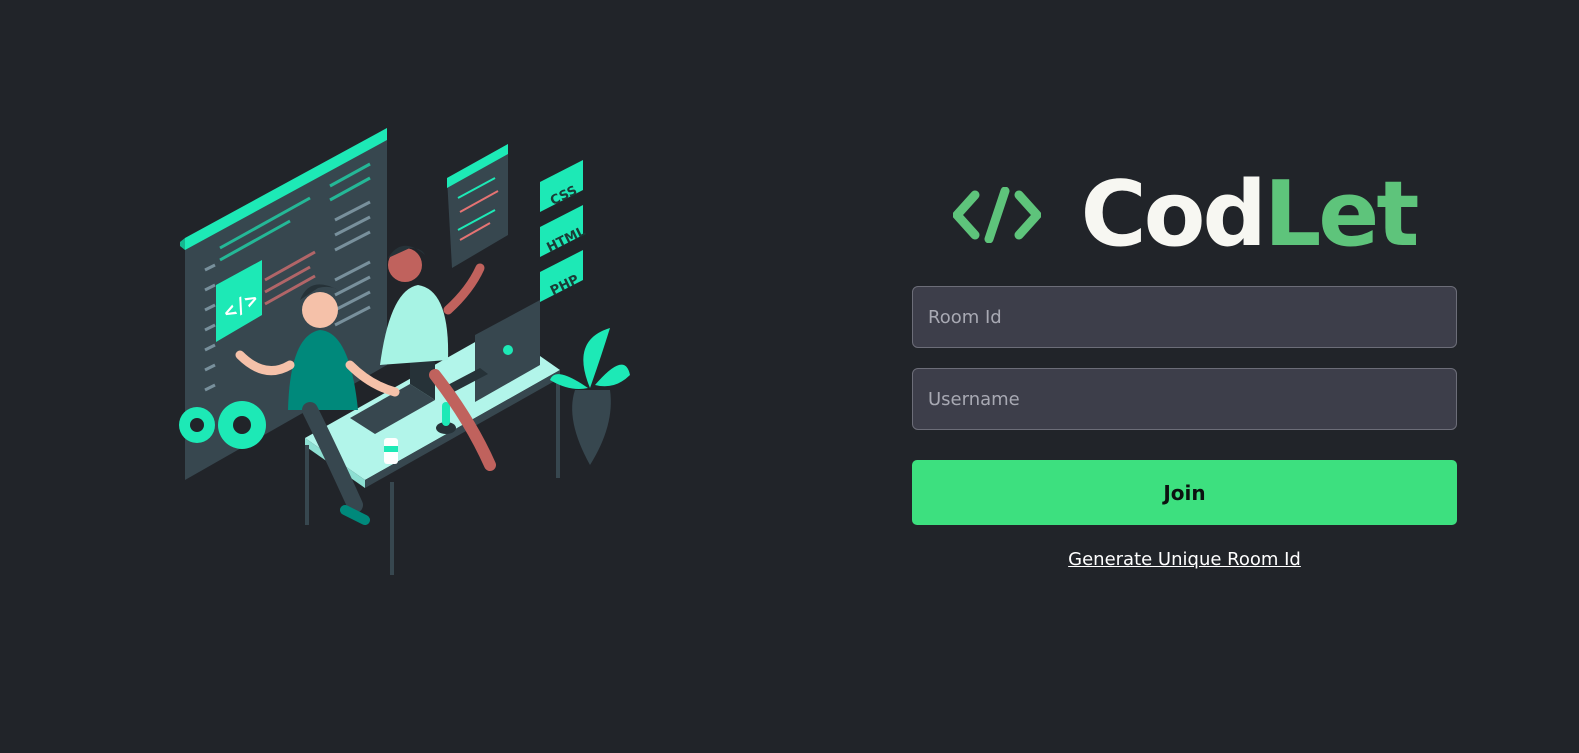 This screenshot has height=753, width=1579. I want to click on brand-logo: CodLet, so click(1184, 215).